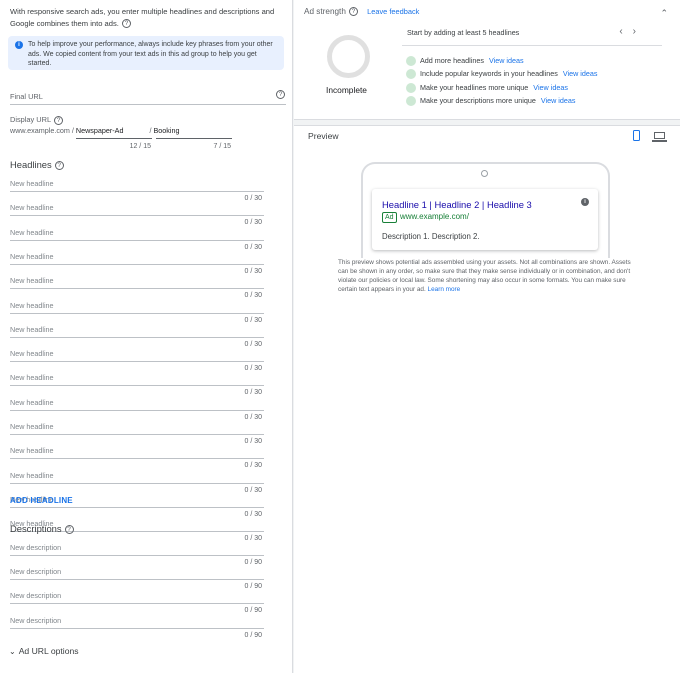  Describe the element at coordinates (100, 130) in the screenshot. I see `display-url-path1-input: Newspaper-Ad` at that location.